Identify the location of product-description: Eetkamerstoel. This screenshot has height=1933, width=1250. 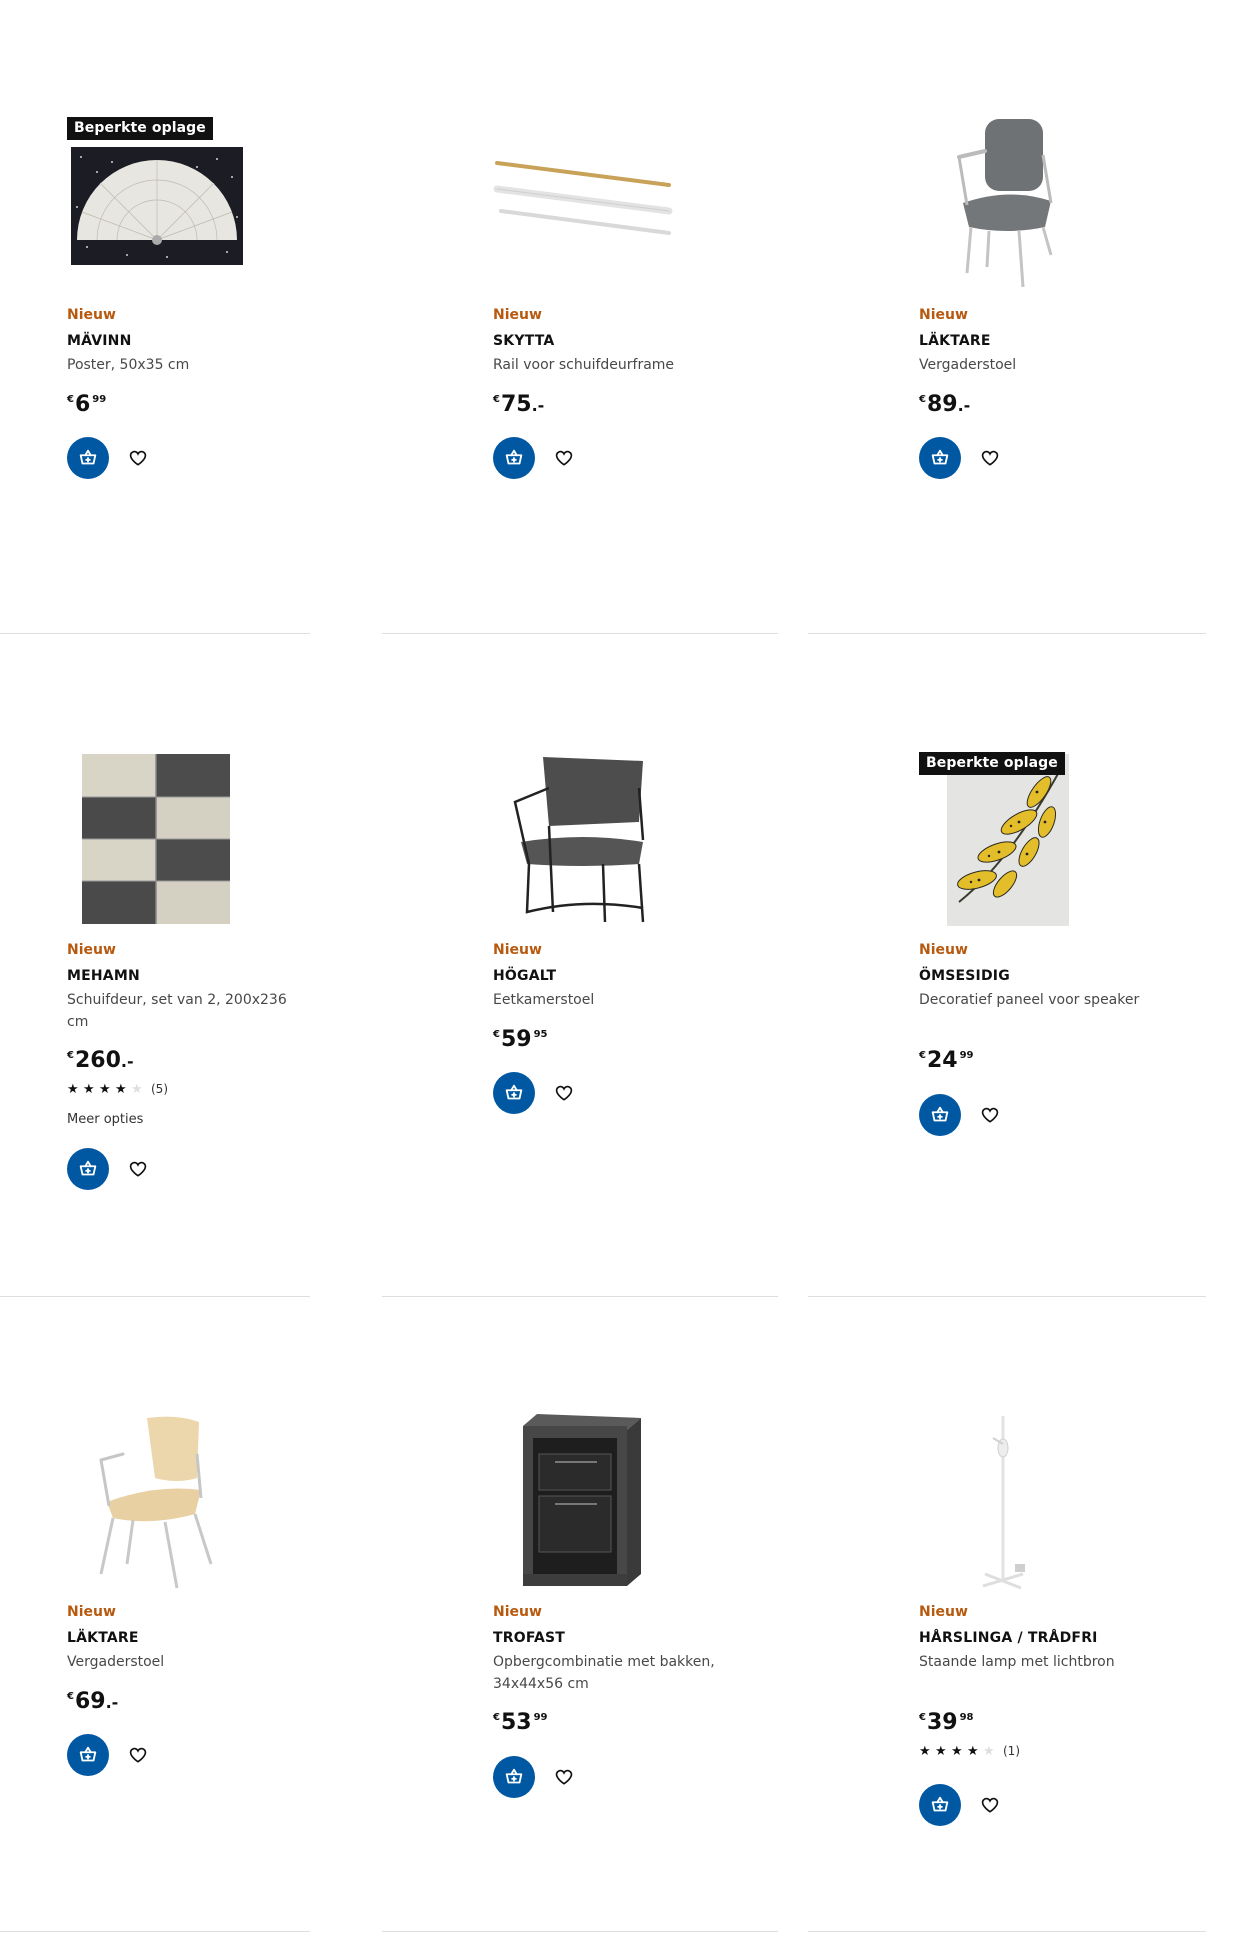
(544, 1000).